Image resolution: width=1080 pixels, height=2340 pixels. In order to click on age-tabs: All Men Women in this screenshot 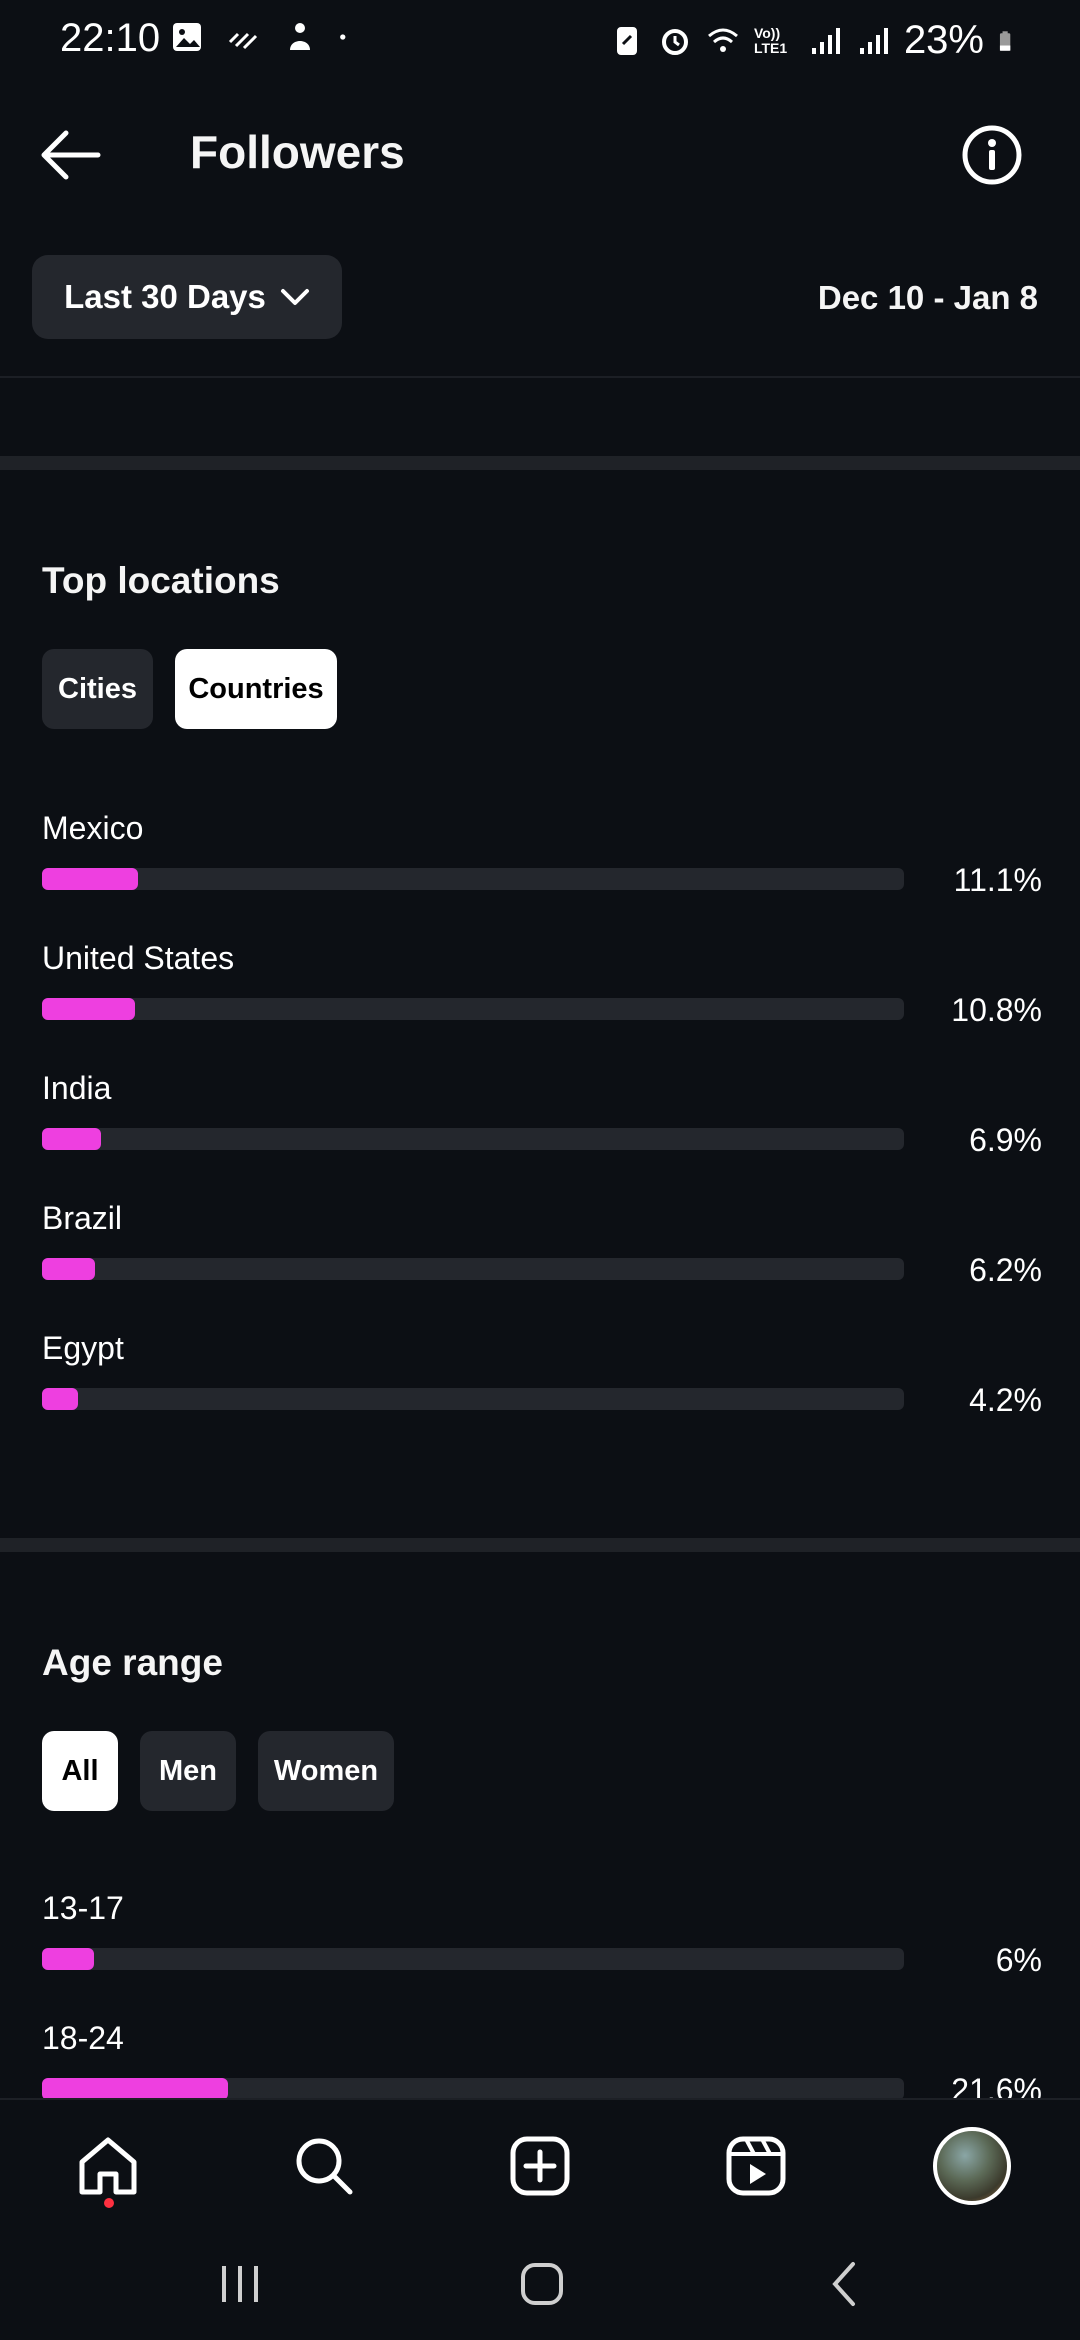, I will do `click(218, 1771)`.